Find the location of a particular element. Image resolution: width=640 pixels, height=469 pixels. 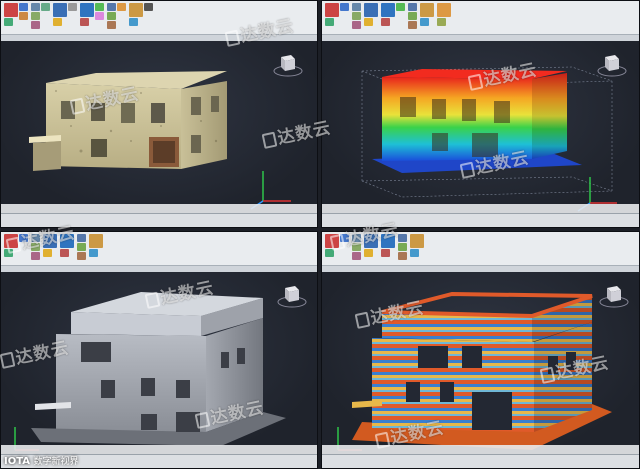

colormap-icon is located at coordinates (99, 16).